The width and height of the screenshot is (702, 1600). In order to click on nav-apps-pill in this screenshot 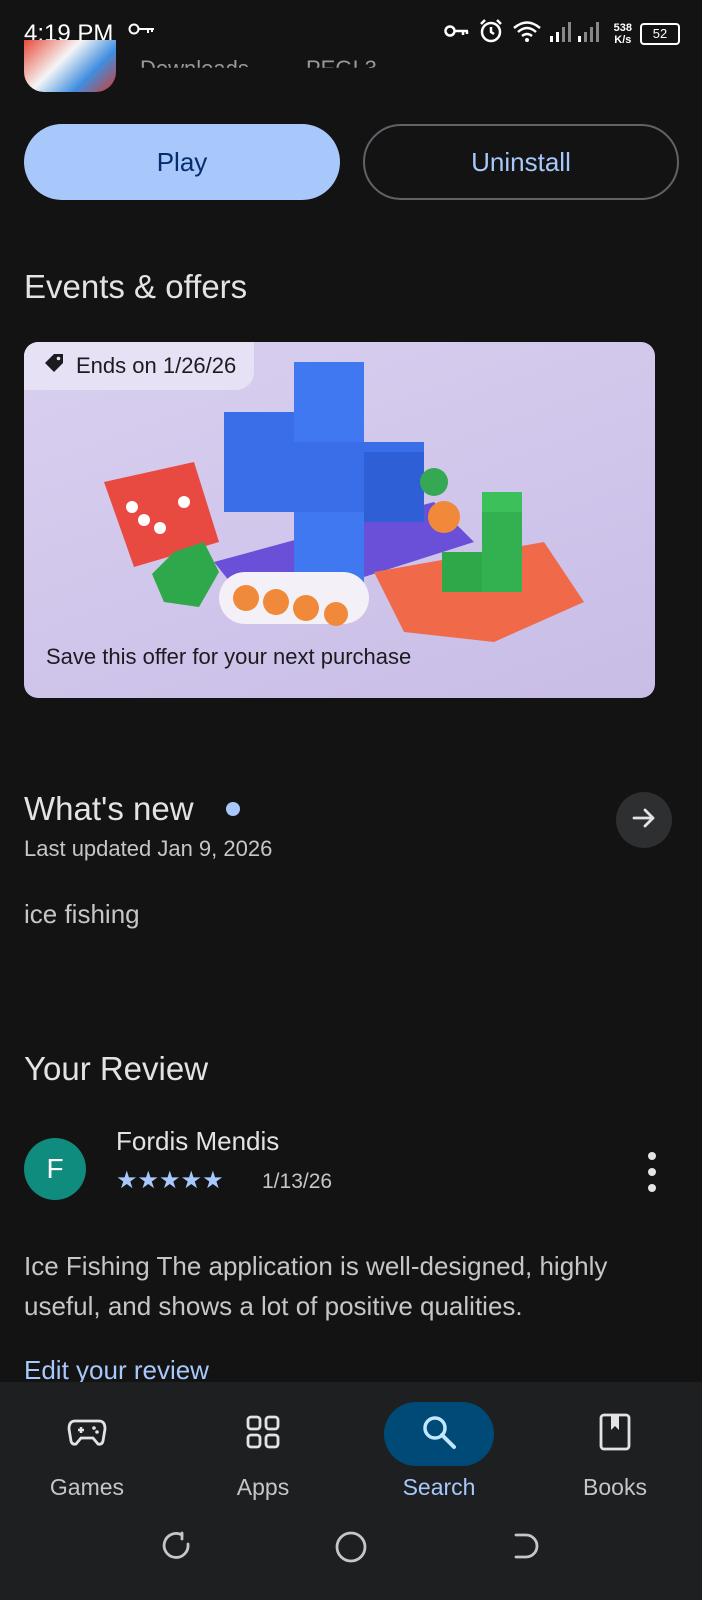, I will do `click(263, 1434)`.